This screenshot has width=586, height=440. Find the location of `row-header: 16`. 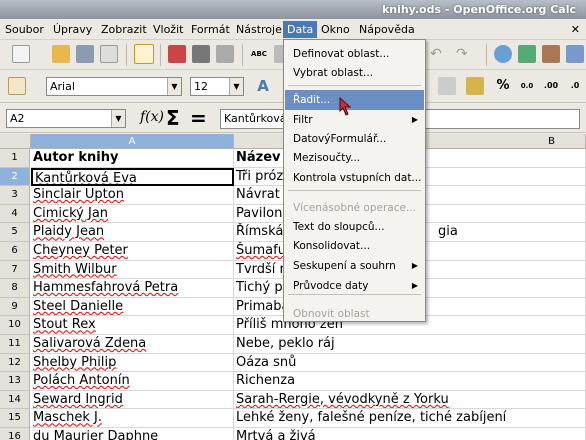

row-header: 16 is located at coordinates (15, 434).